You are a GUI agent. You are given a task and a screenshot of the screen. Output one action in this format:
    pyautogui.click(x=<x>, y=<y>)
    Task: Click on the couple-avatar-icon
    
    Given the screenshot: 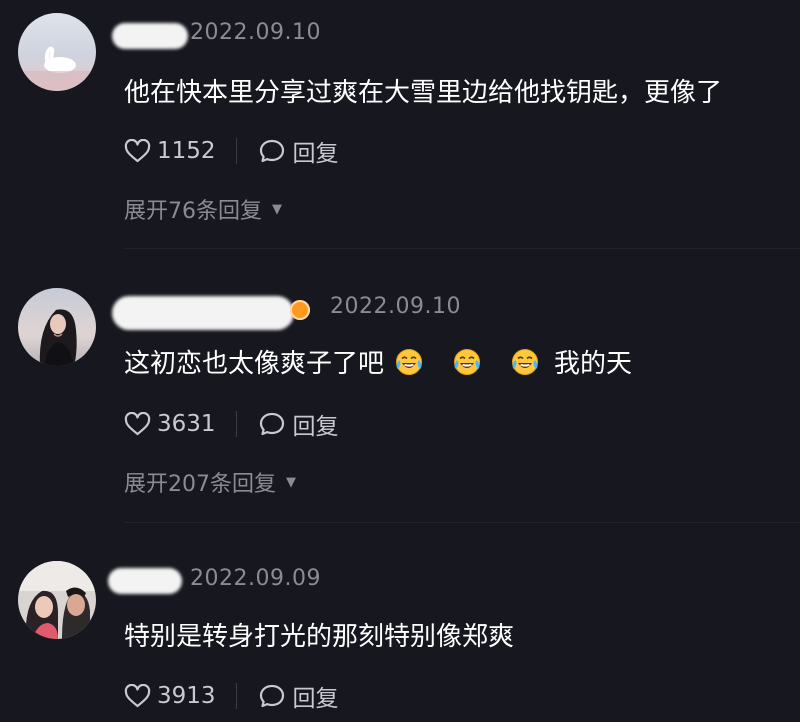 What is the action you would take?
    pyautogui.click(x=57, y=600)
    